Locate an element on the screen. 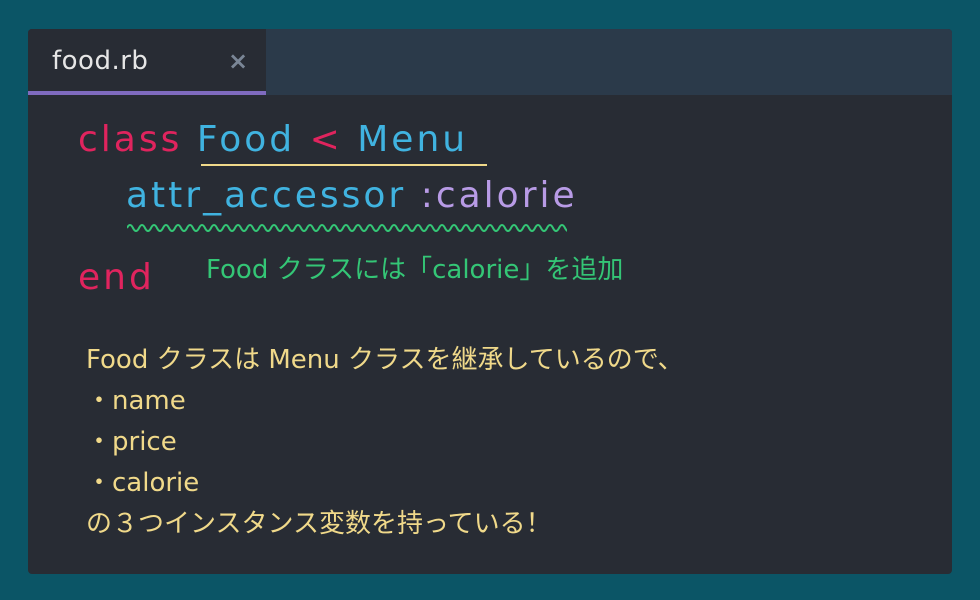 This screenshot has width=980, height=600. keyword-end: end is located at coordinates (116, 277).